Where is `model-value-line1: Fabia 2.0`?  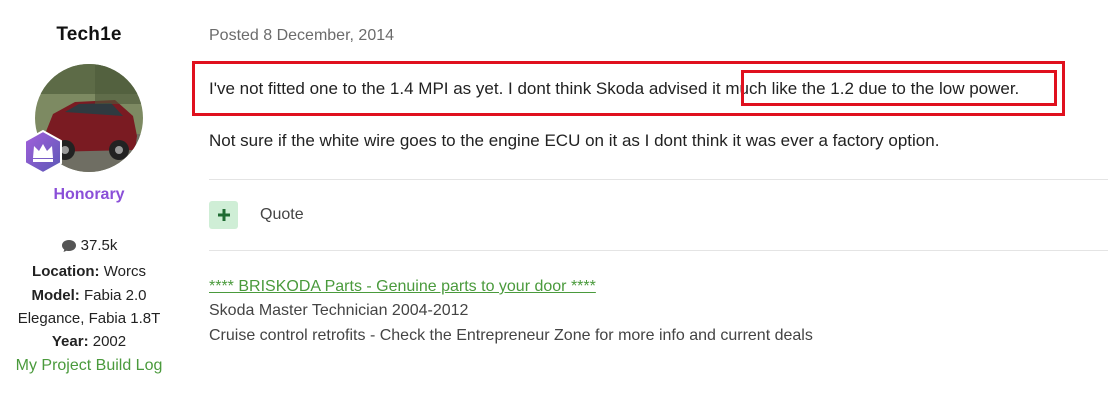
model-value-line1: Fabia 2.0 is located at coordinates (115, 295).